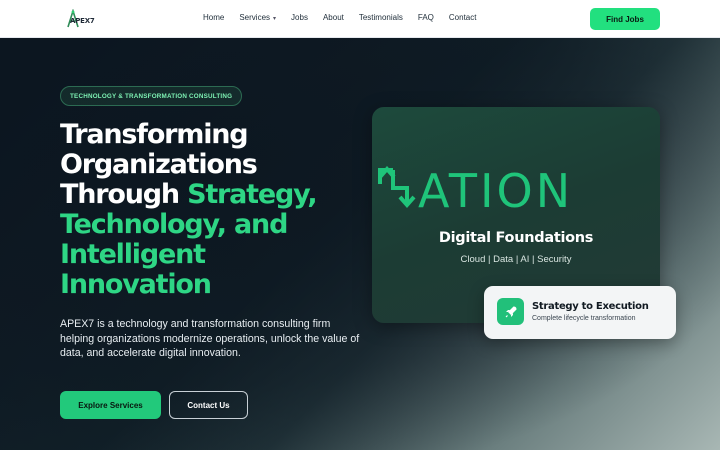  I want to click on nav-testimonials: Testimonials, so click(381, 17).